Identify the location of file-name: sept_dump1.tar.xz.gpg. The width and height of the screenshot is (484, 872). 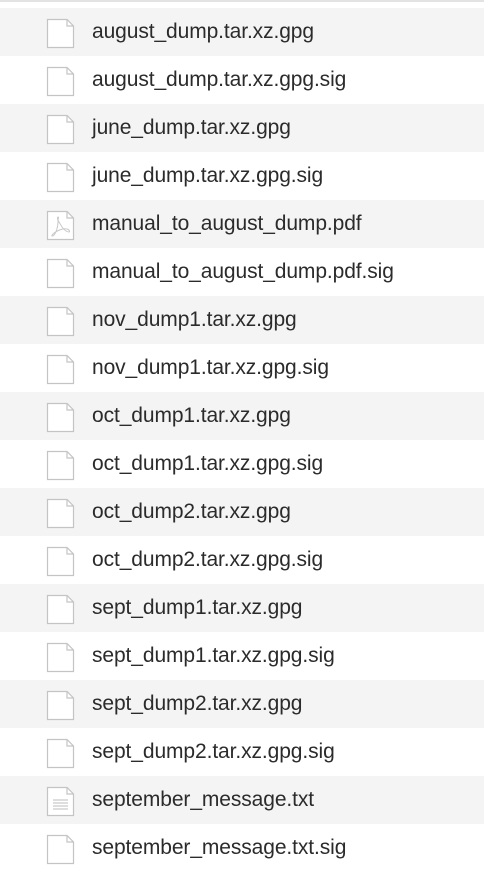
(197, 608).